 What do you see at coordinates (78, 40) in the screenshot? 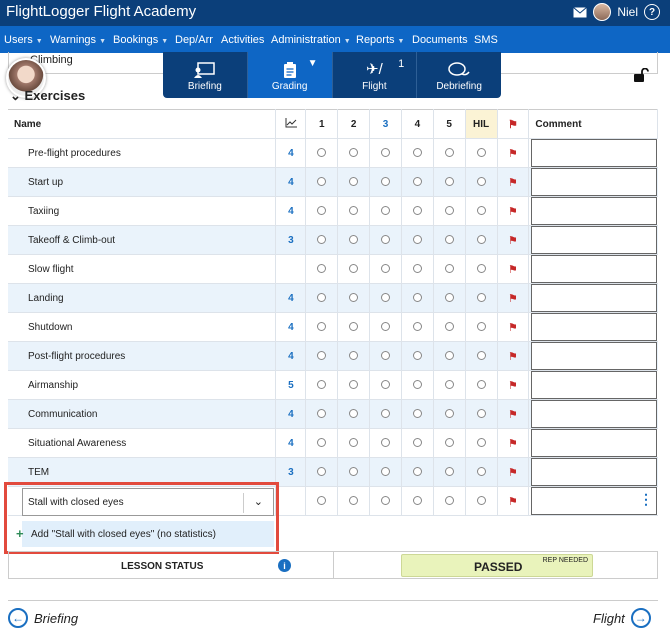
I see `nav-warnings: Warnings ▼` at bounding box center [78, 40].